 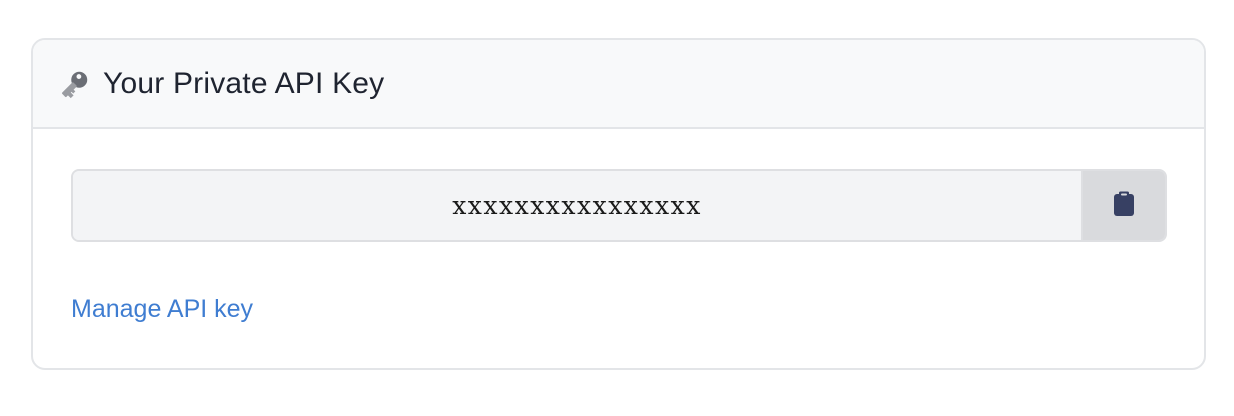 I want to click on key-icon, so click(x=75, y=84).